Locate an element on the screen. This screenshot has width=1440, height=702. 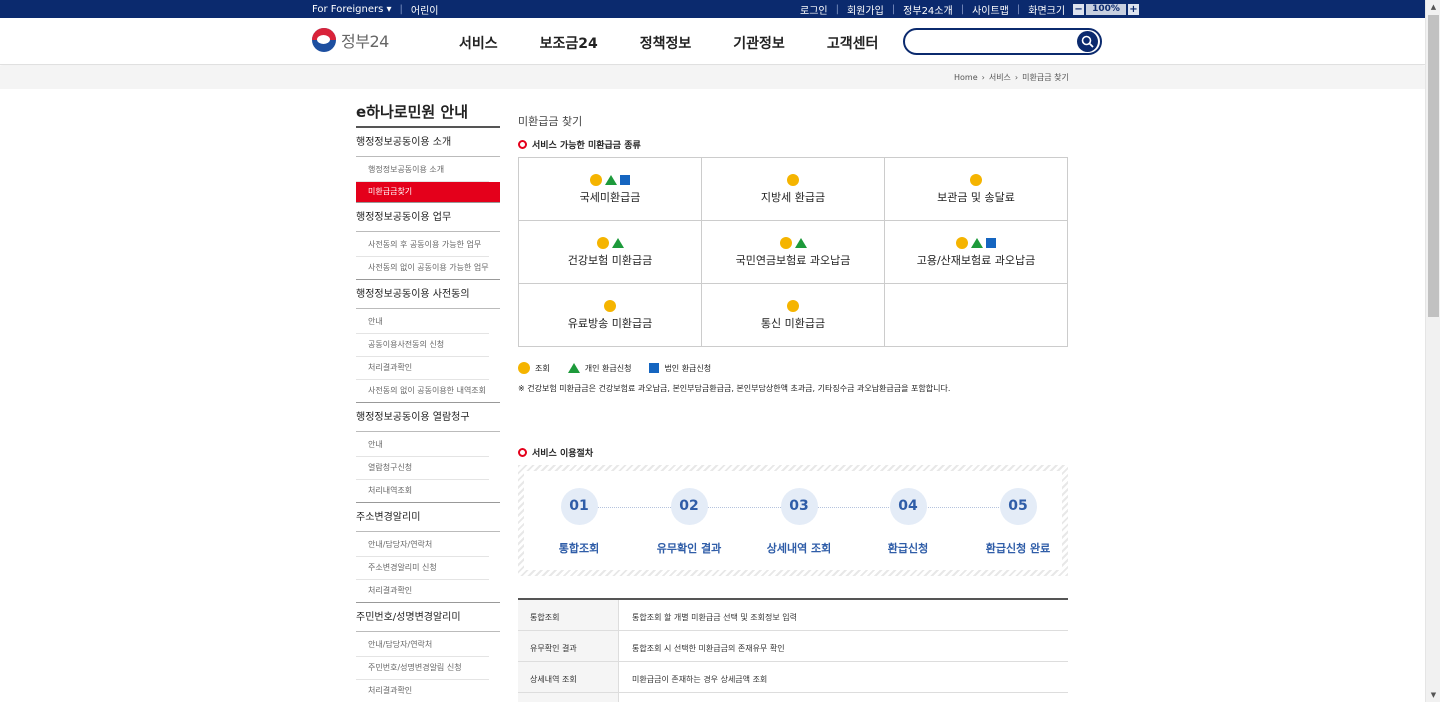
search-button is located at coordinates (1087, 41).